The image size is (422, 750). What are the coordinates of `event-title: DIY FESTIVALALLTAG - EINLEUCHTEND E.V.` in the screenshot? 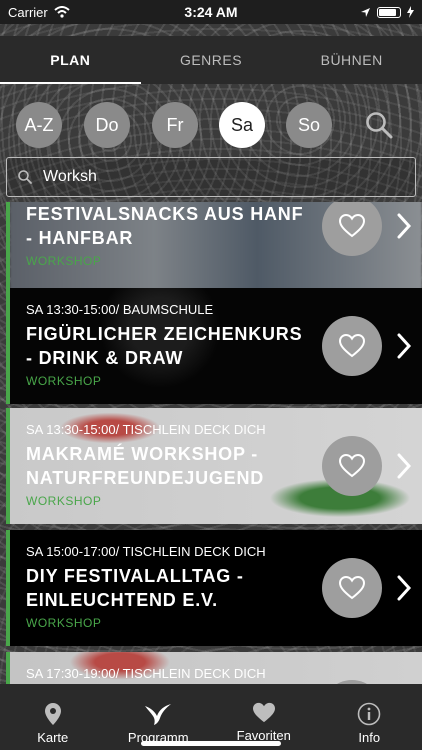 It's located at (135, 588).